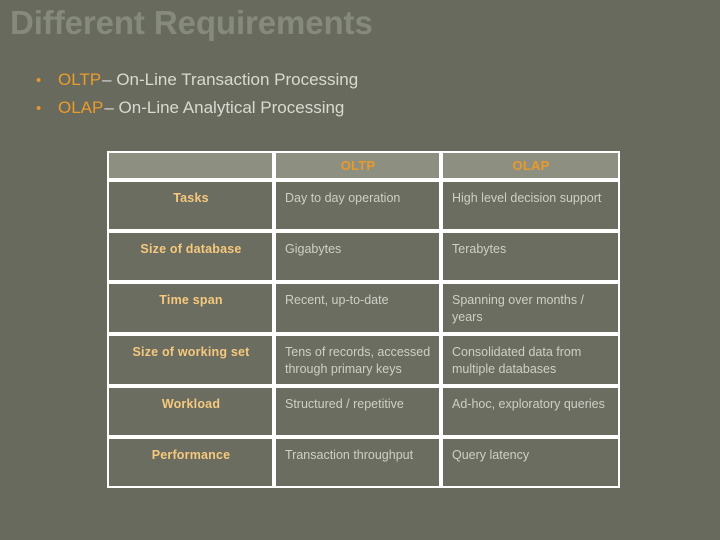 The height and width of the screenshot is (540, 720). Describe the element at coordinates (80, 79) in the screenshot. I see `bullet-item-term: OLTP` at that location.